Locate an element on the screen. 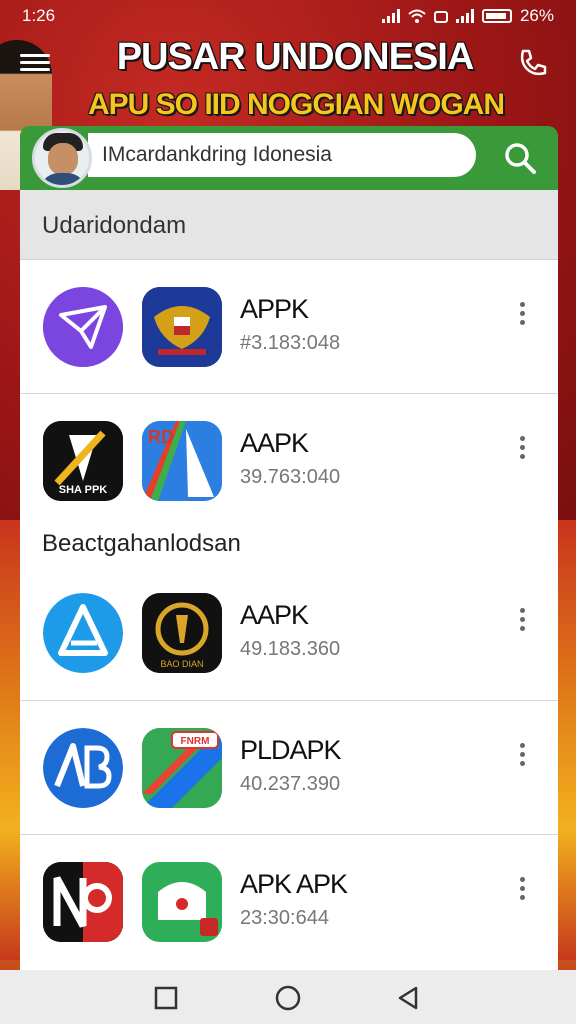  rd-launcher-app-icon: RD is located at coordinates (182, 461).